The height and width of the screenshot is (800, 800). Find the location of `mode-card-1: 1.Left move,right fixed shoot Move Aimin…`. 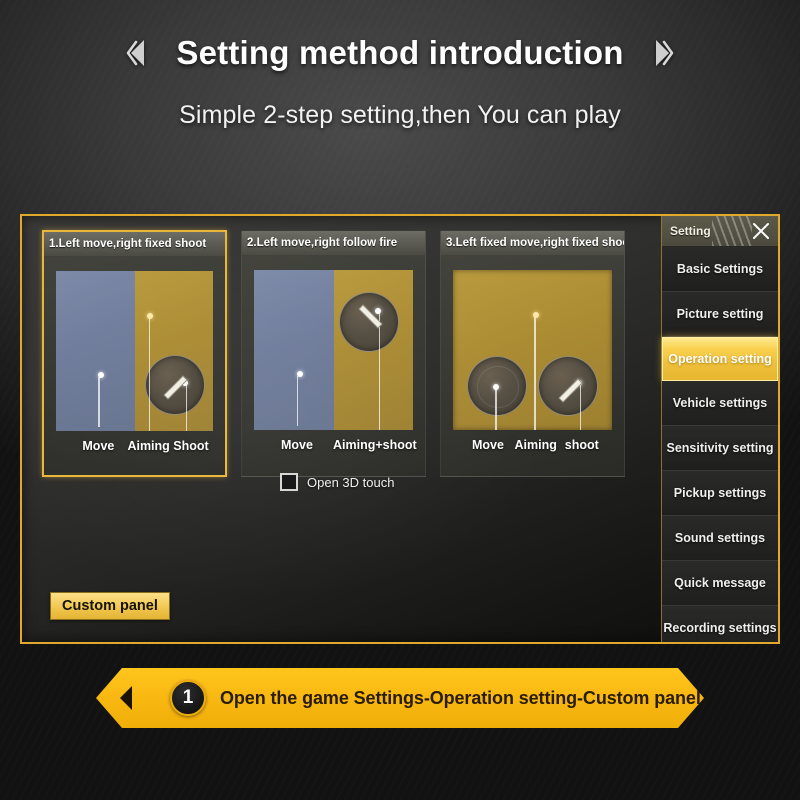

mode-card-1: 1.Left move,right fixed shoot Move Aimin… is located at coordinates (134, 353).